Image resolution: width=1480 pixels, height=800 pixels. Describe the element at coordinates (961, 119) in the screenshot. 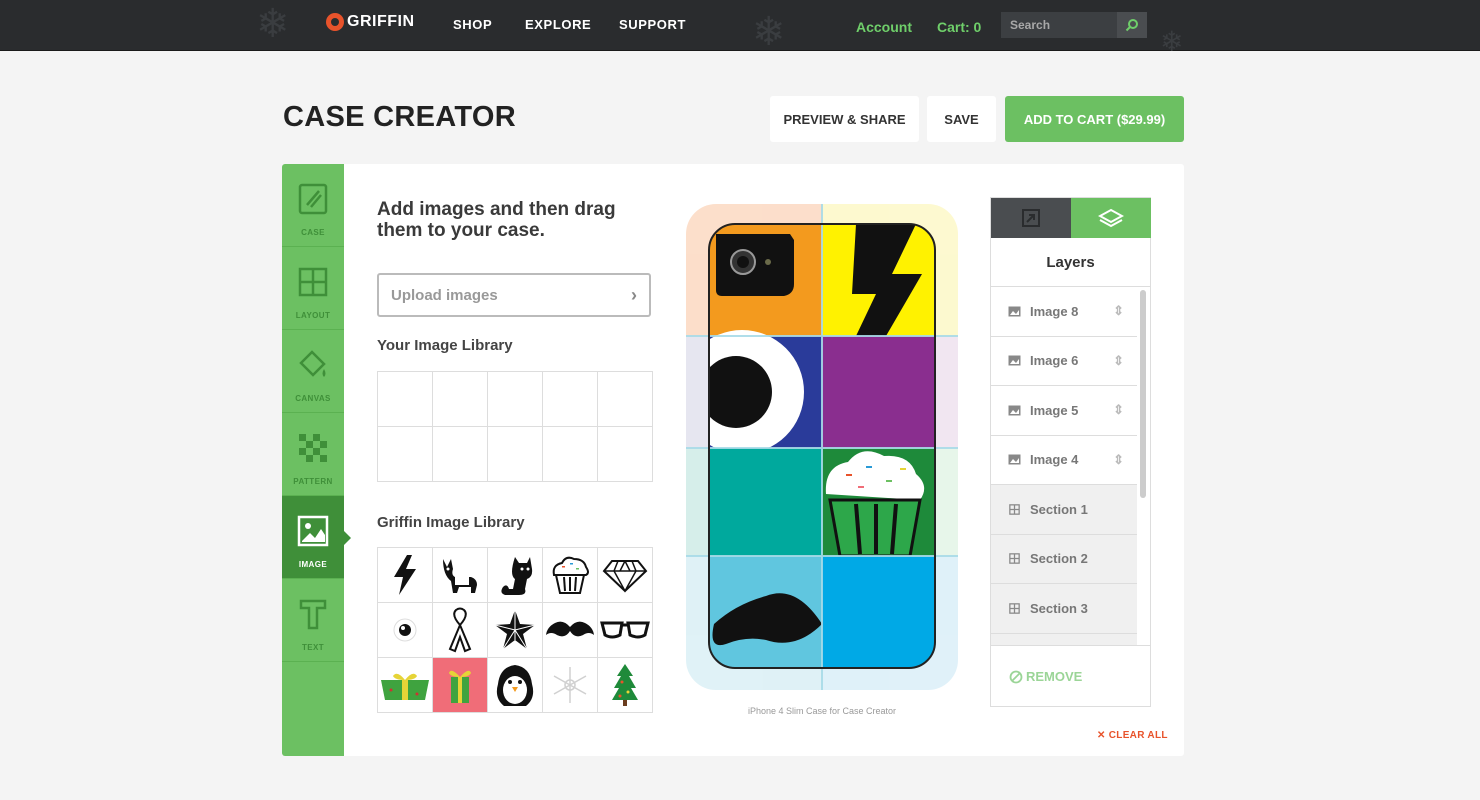

I see `save-button: SAVE` at that location.